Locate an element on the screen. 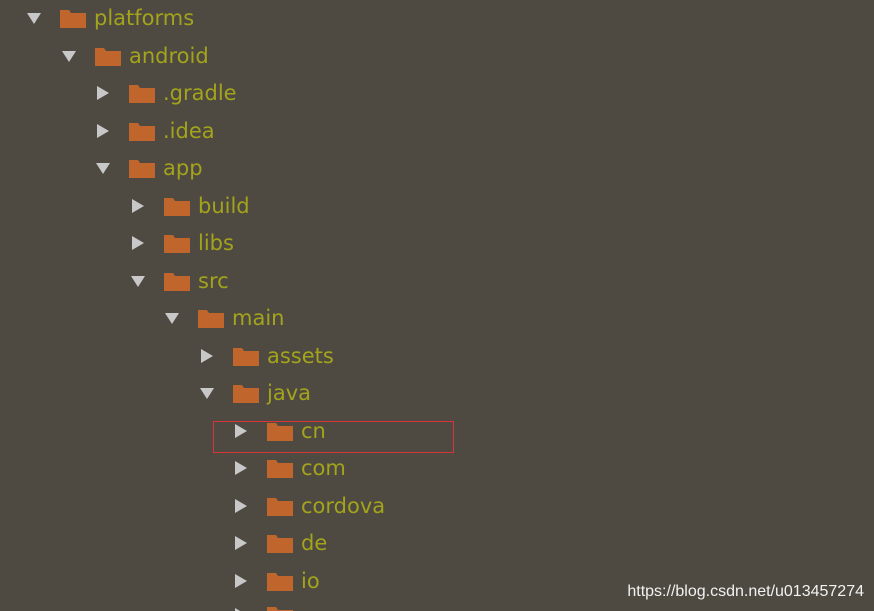 The width and height of the screenshot is (874, 611). tree-node-label: build is located at coordinates (224, 206).